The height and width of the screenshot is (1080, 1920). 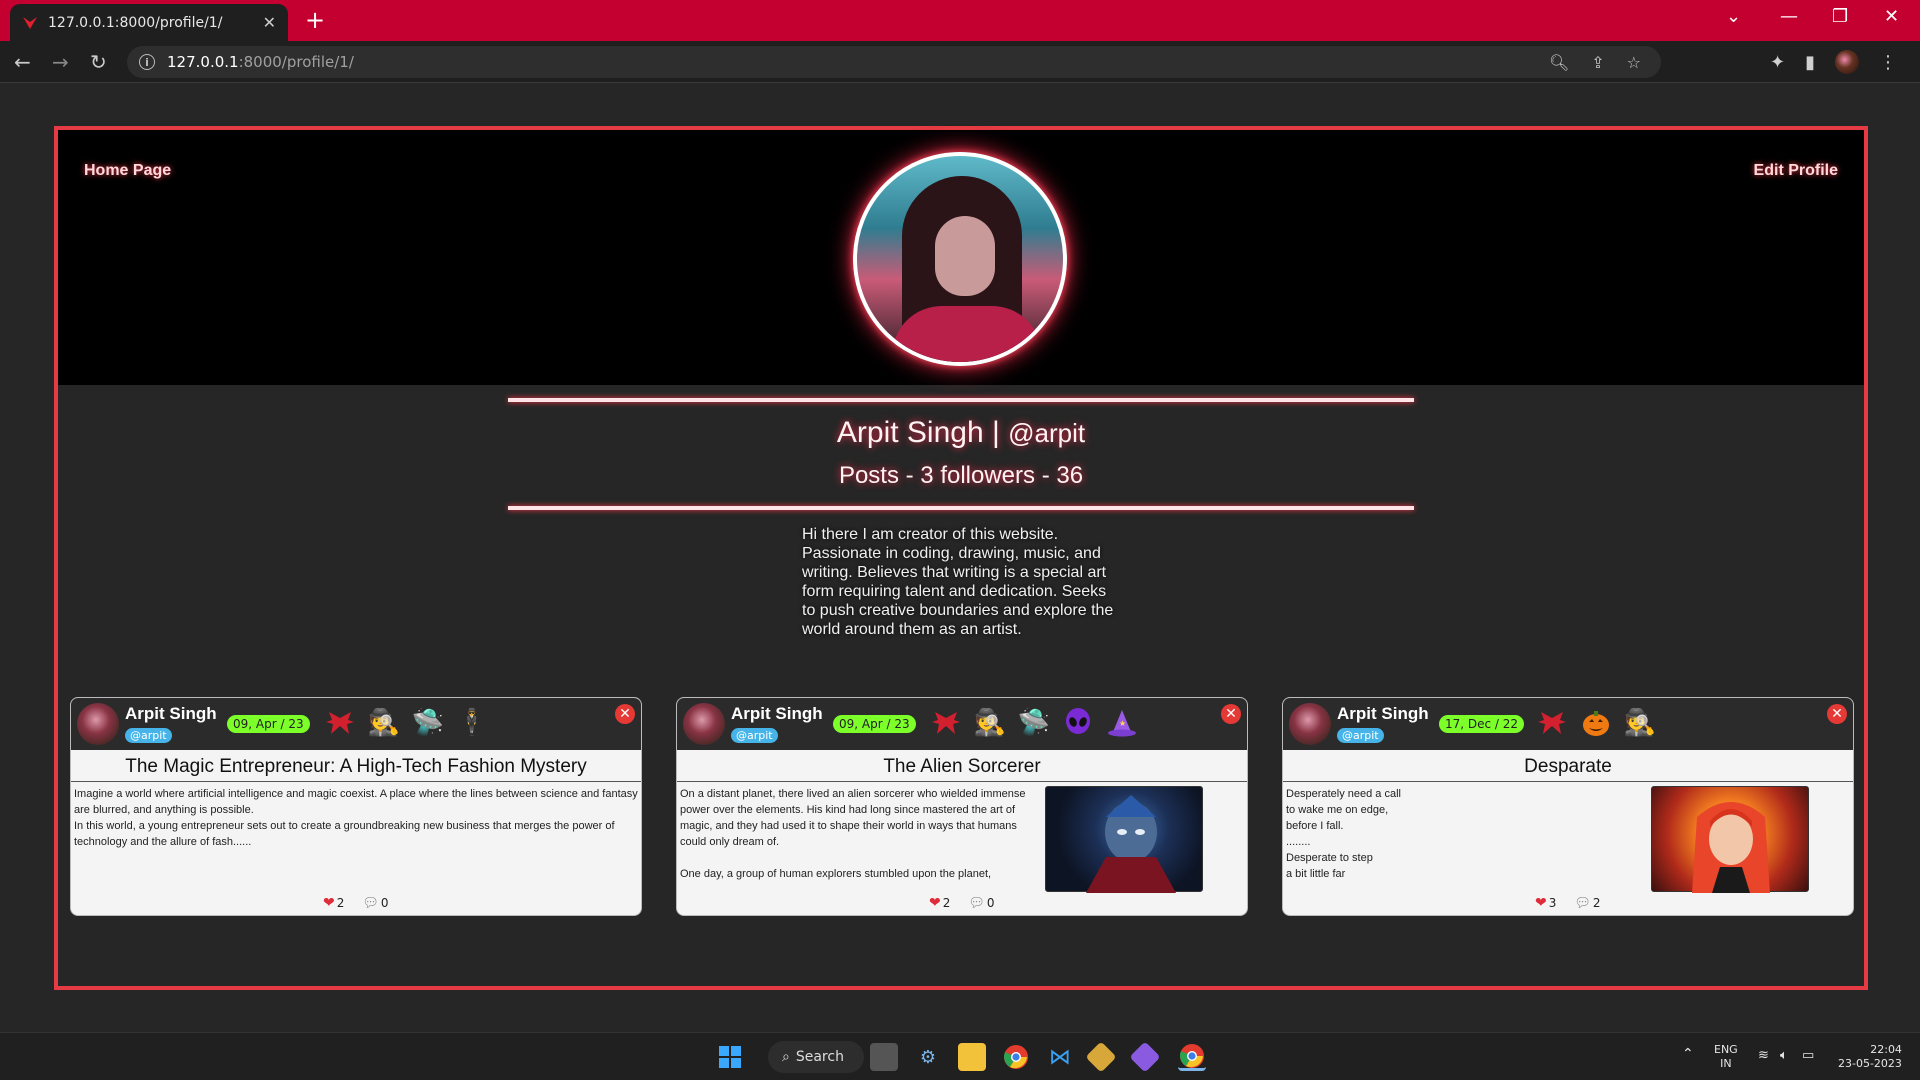 What do you see at coordinates (990, 723) in the screenshot?
I see `detective-icon: 🕵` at bounding box center [990, 723].